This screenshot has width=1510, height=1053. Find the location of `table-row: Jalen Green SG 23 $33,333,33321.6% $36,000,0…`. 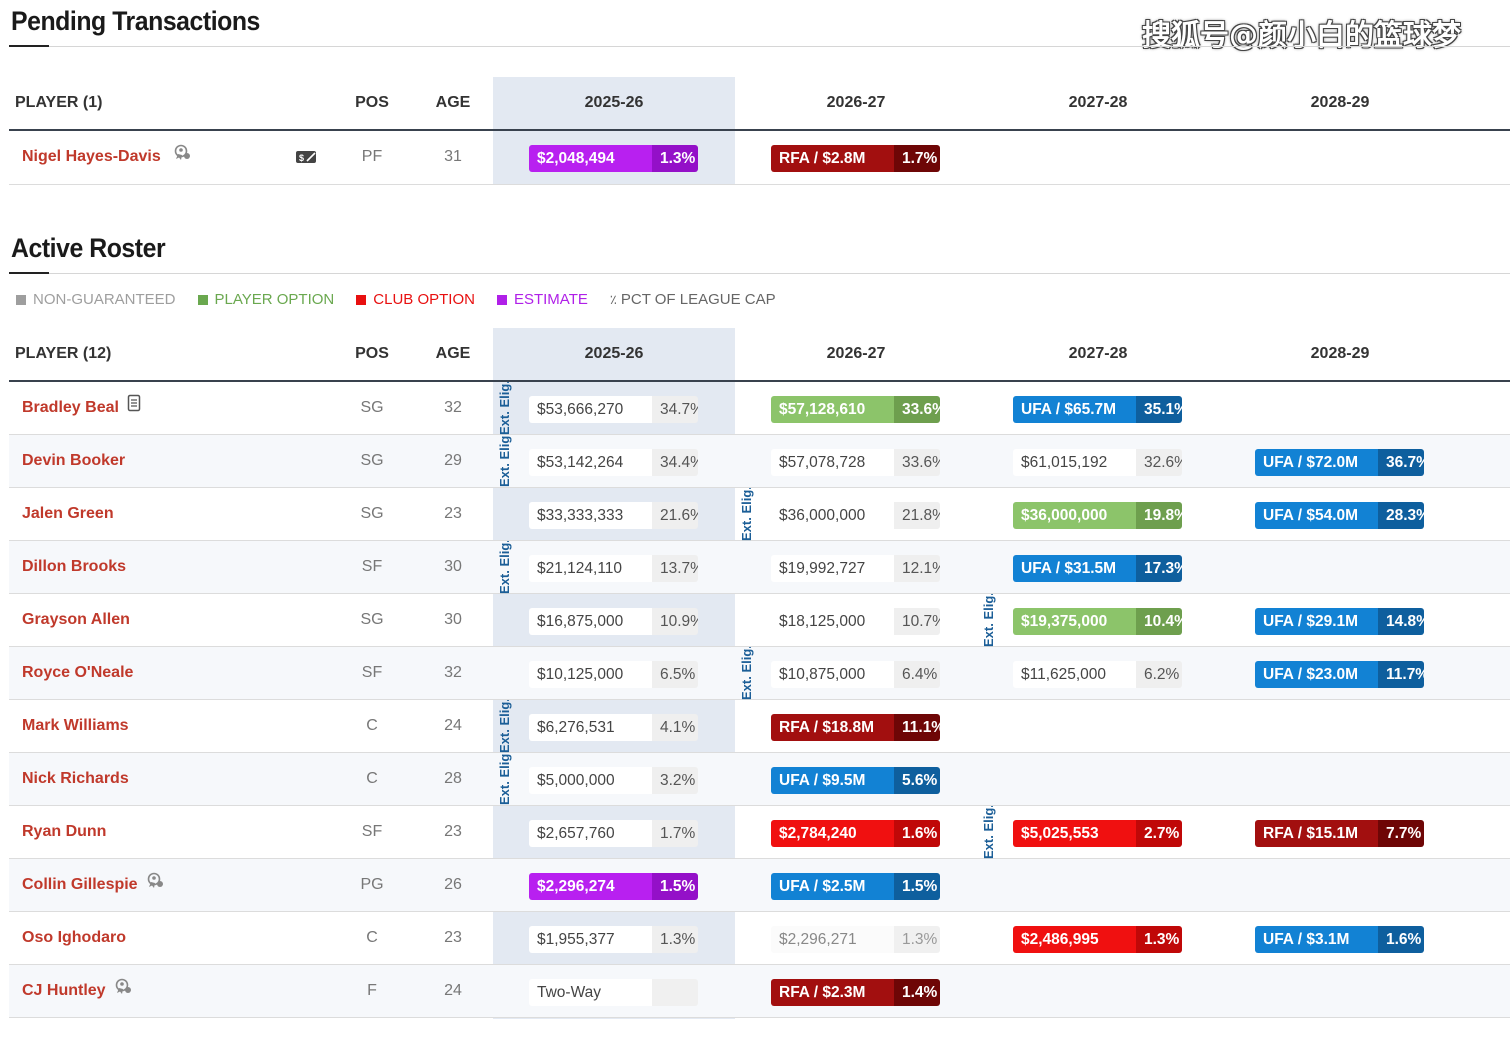

table-row: Jalen Green SG 23 $33,333,33321.6% $36,000,0… is located at coordinates (759, 514).